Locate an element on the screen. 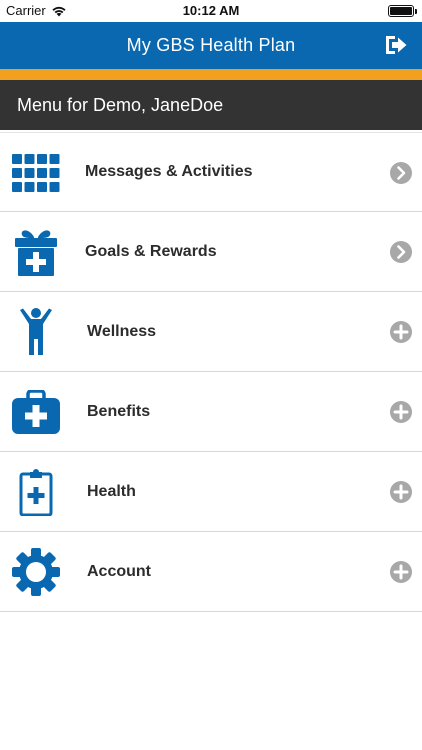 Image resolution: width=422 pixels, height=750 pixels. menu-item-goals-rewards: Goals & Rewards is located at coordinates (211, 252).